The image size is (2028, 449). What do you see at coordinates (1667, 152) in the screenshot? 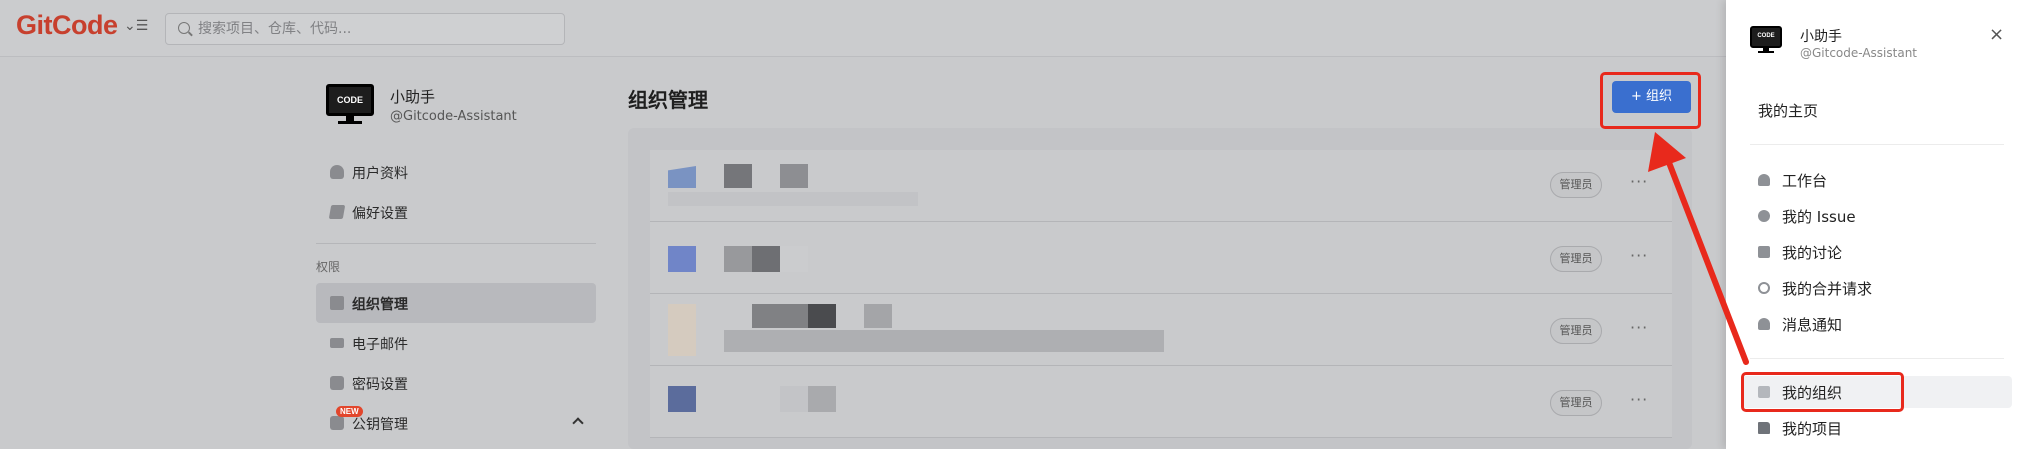
I see `arrow-head` at bounding box center [1667, 152].